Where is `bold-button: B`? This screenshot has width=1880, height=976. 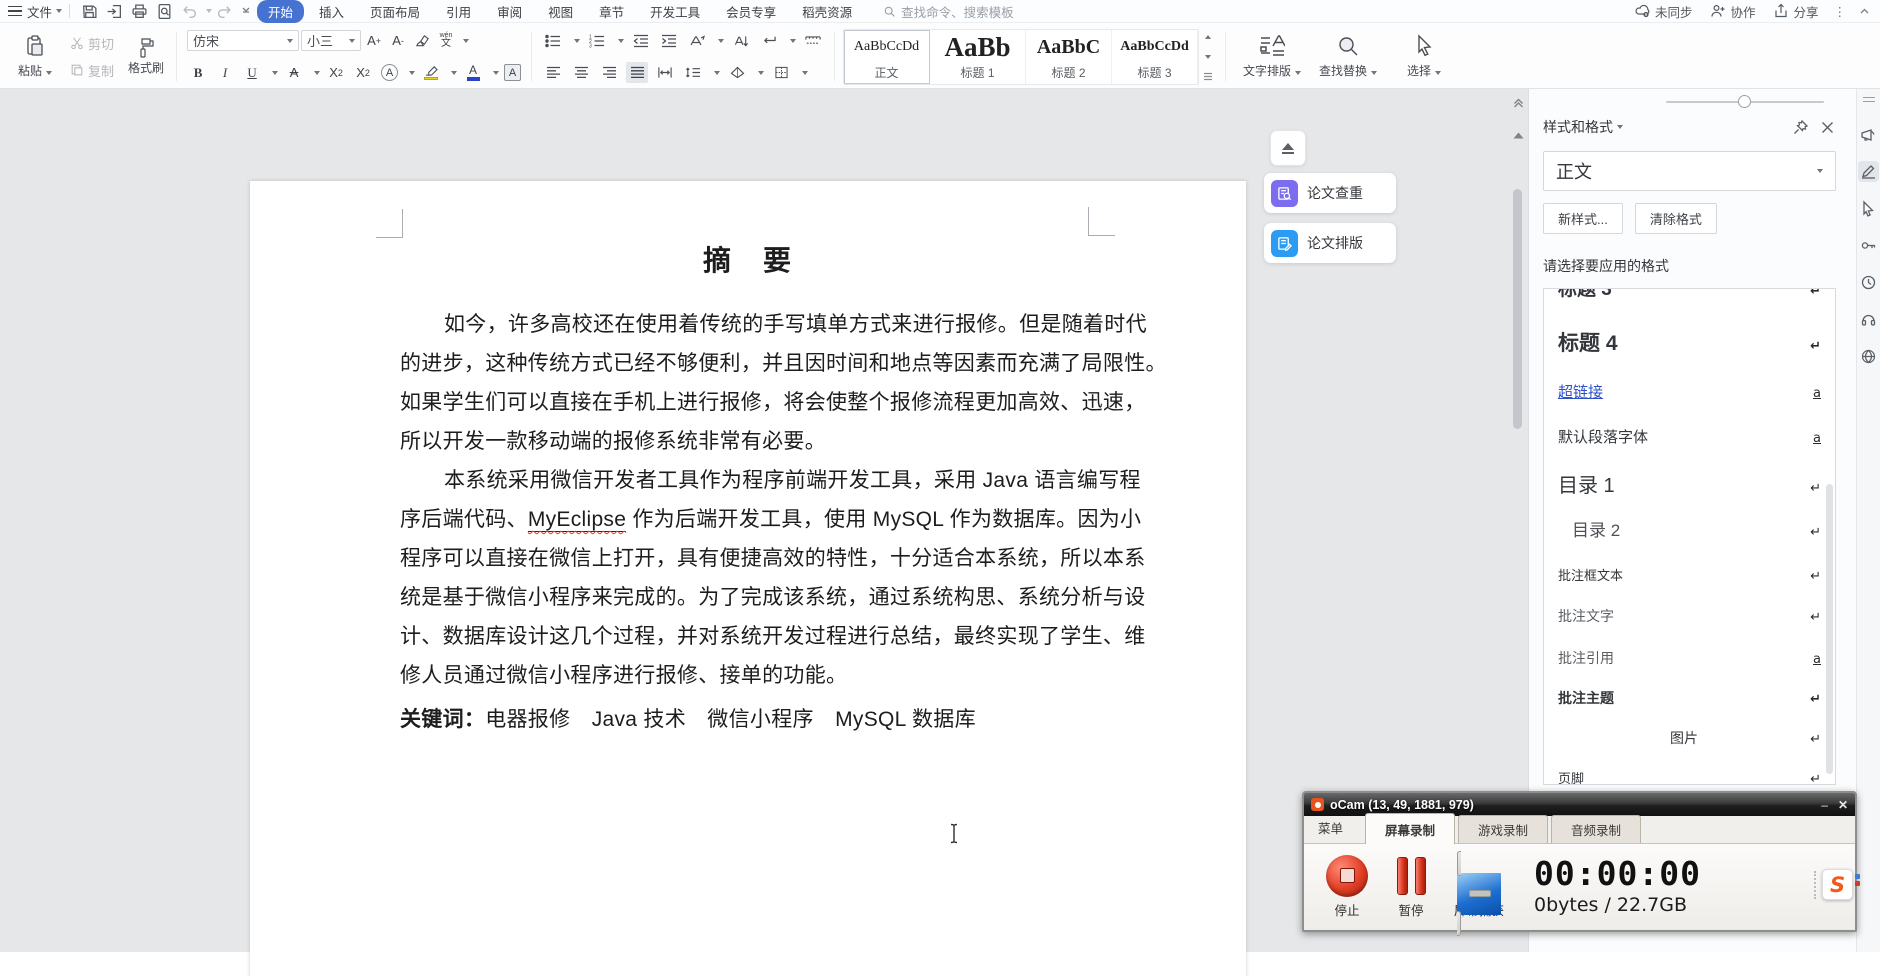 bold-button: B is located at coordinates (198, 72).